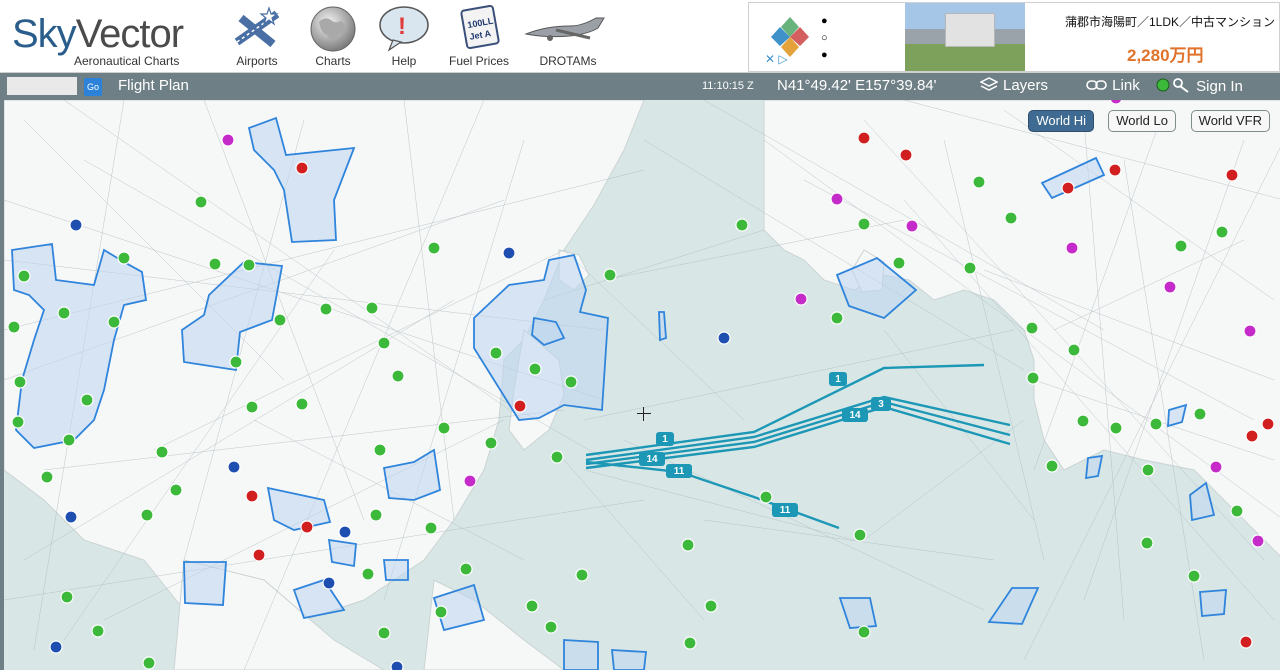 The image size is (1280, 670). I want to click on nav-fuel-prices: 100LL Jet A Fuel Prices, so click(479, 37).